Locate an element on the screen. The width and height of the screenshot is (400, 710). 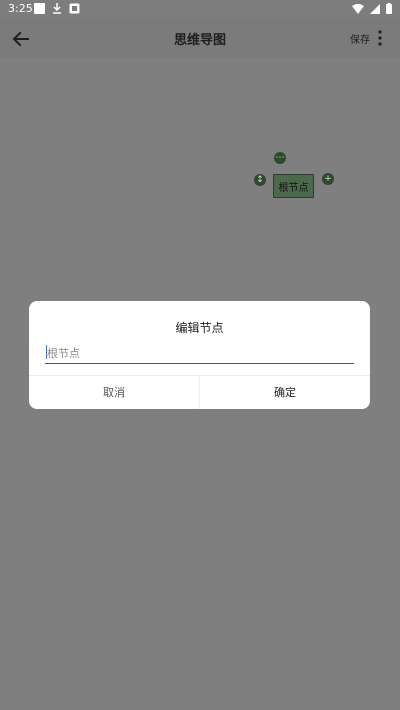
node-name-input is located at coordinates (199, 353).